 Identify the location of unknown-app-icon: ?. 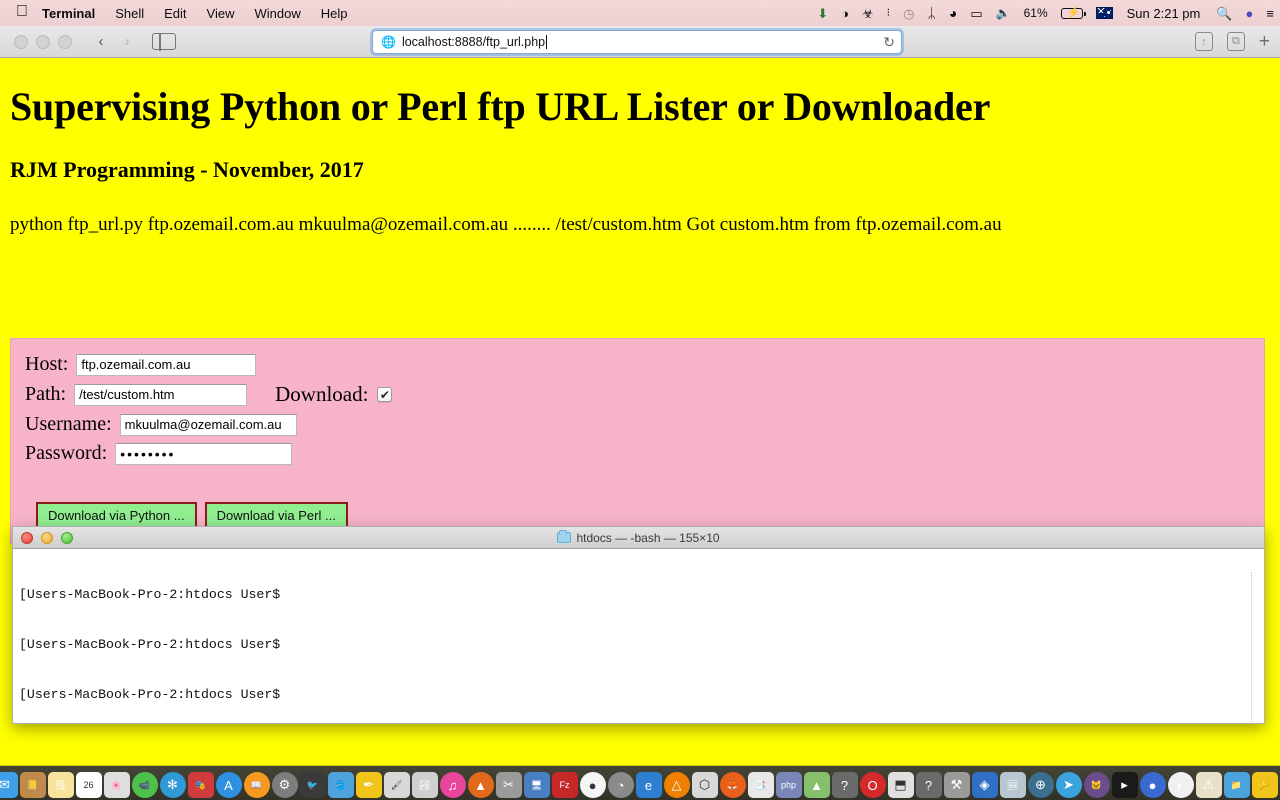
(844, 785).